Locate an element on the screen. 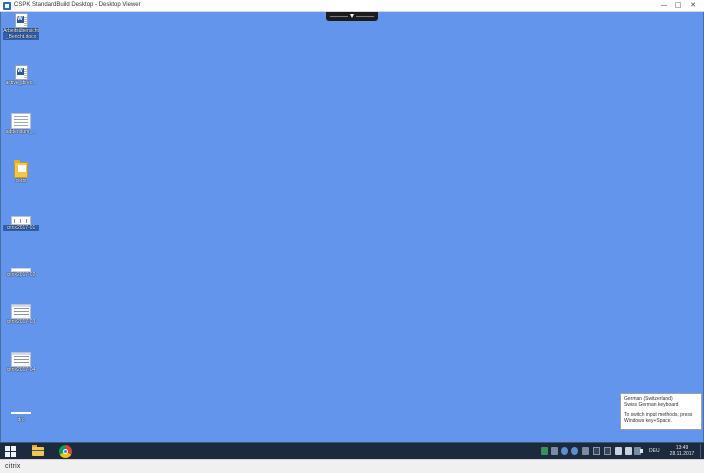 This screenshot has width=704, height=473. desktop-icon-citrix2017-01: citrix2017-01 is located at coordinates (21, 223).